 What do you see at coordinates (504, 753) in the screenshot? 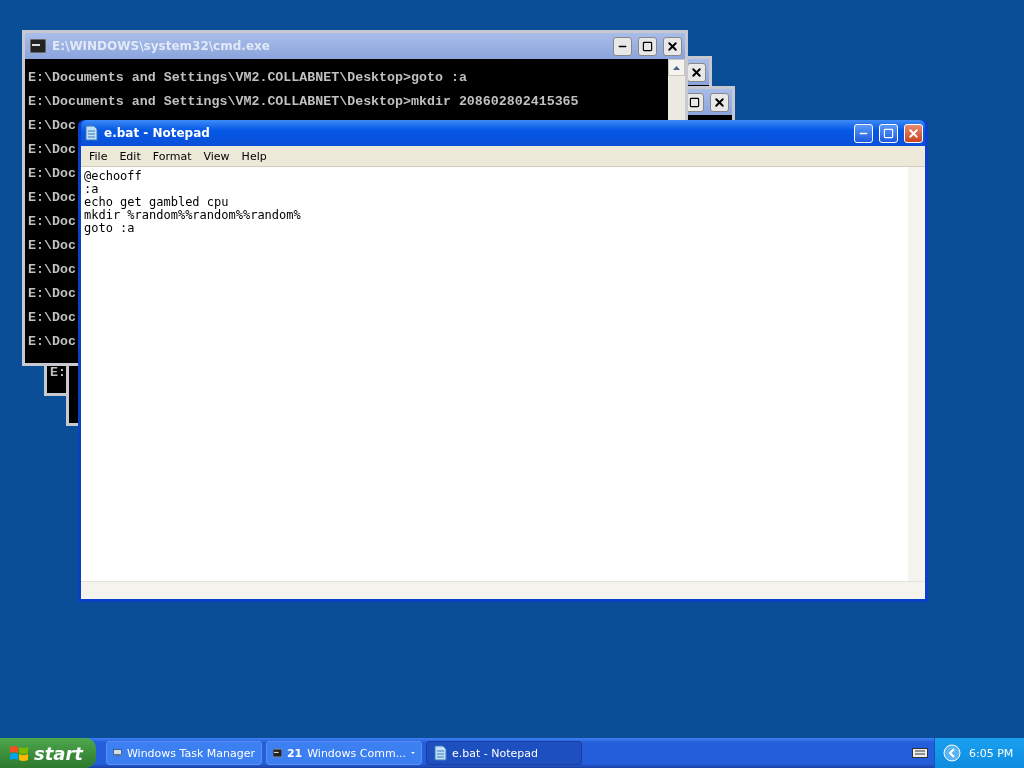
I see `taskbar-button: e.bat - Notepad` at bounding box center [504, 753].